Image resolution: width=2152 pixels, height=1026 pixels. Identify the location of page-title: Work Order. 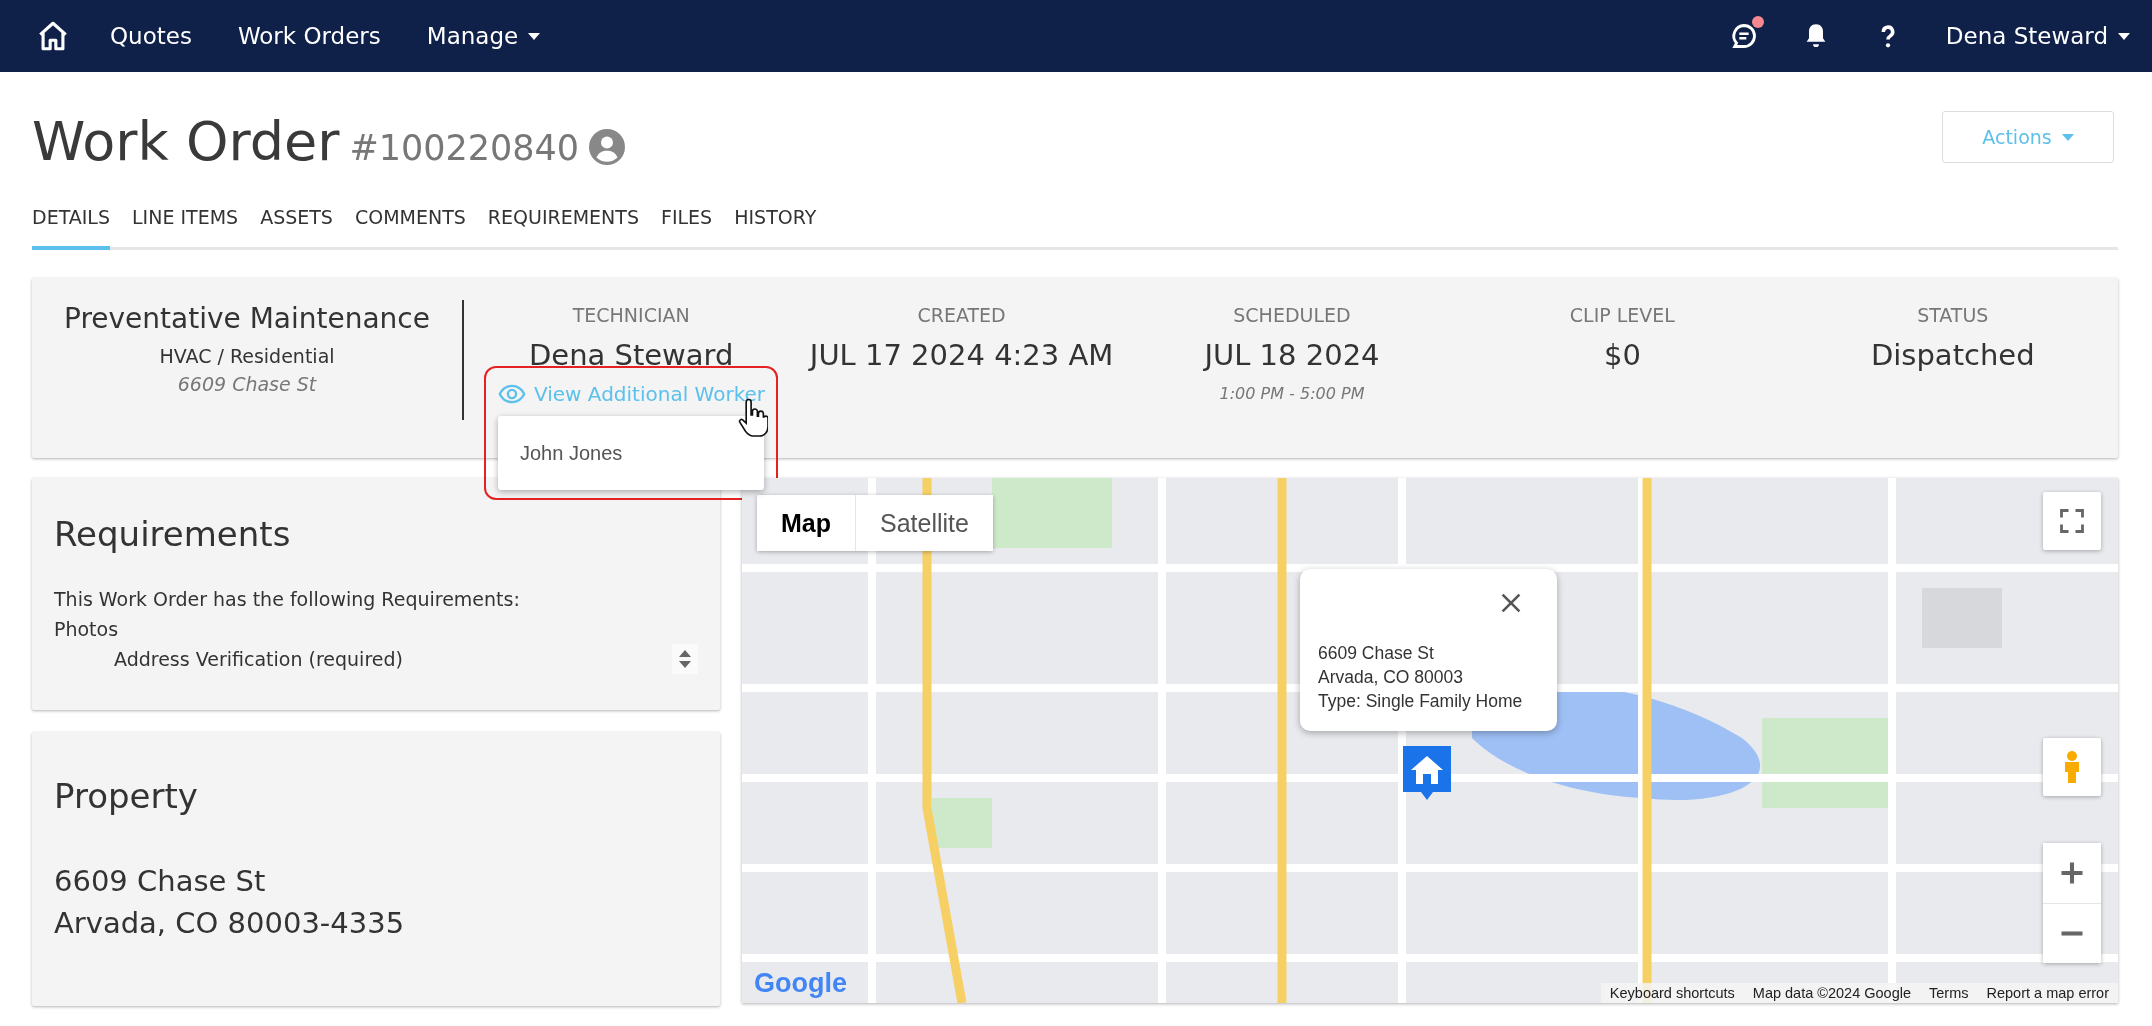
(186, 141).